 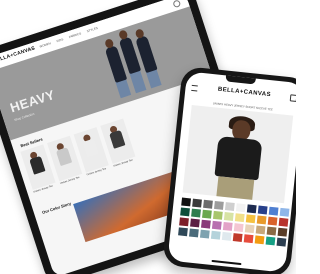 What do you see at coordinates (45, 44) in the screenshot?
I see `nav-item-women: WOMEN` at bounding box center [45, 44].